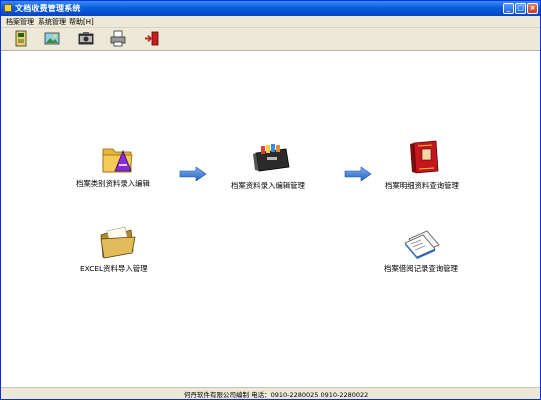  I want to click on toolbar, so click(270, 39).